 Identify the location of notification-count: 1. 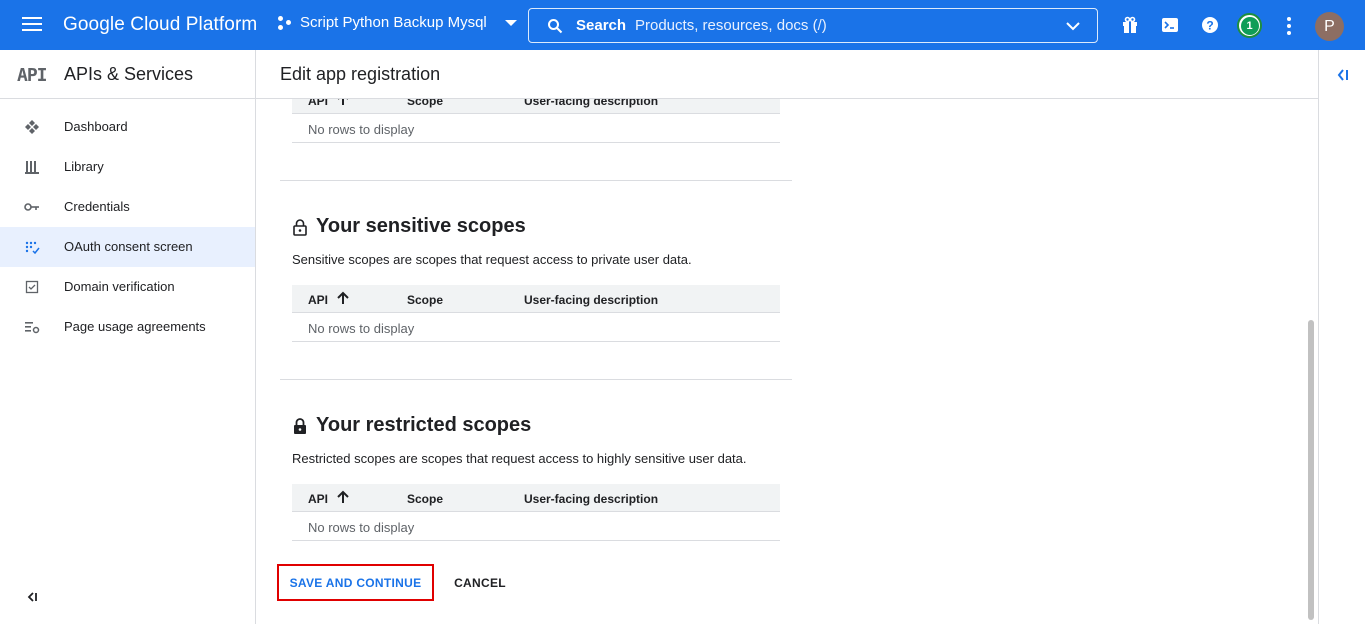
(1249, 25).